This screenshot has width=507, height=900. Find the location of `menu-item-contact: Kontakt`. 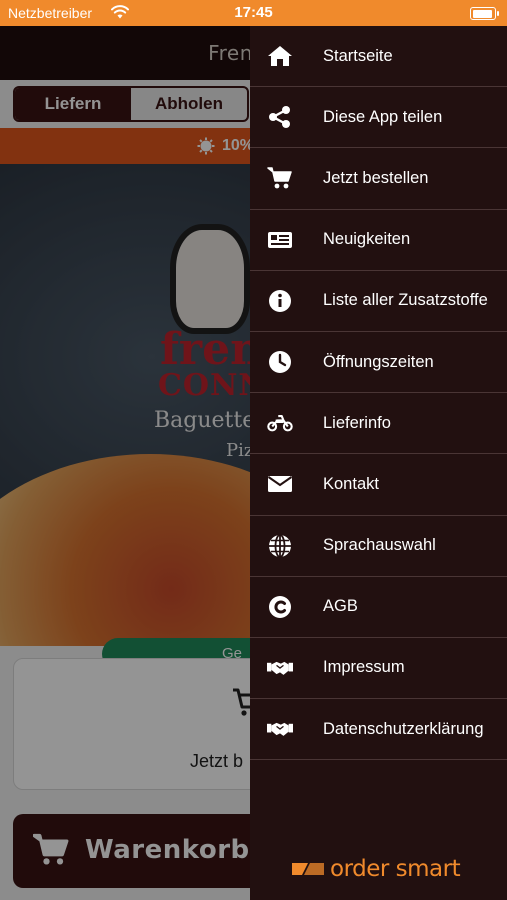

menu-item-contact: Kontakt is located at coordinates (378, 485).